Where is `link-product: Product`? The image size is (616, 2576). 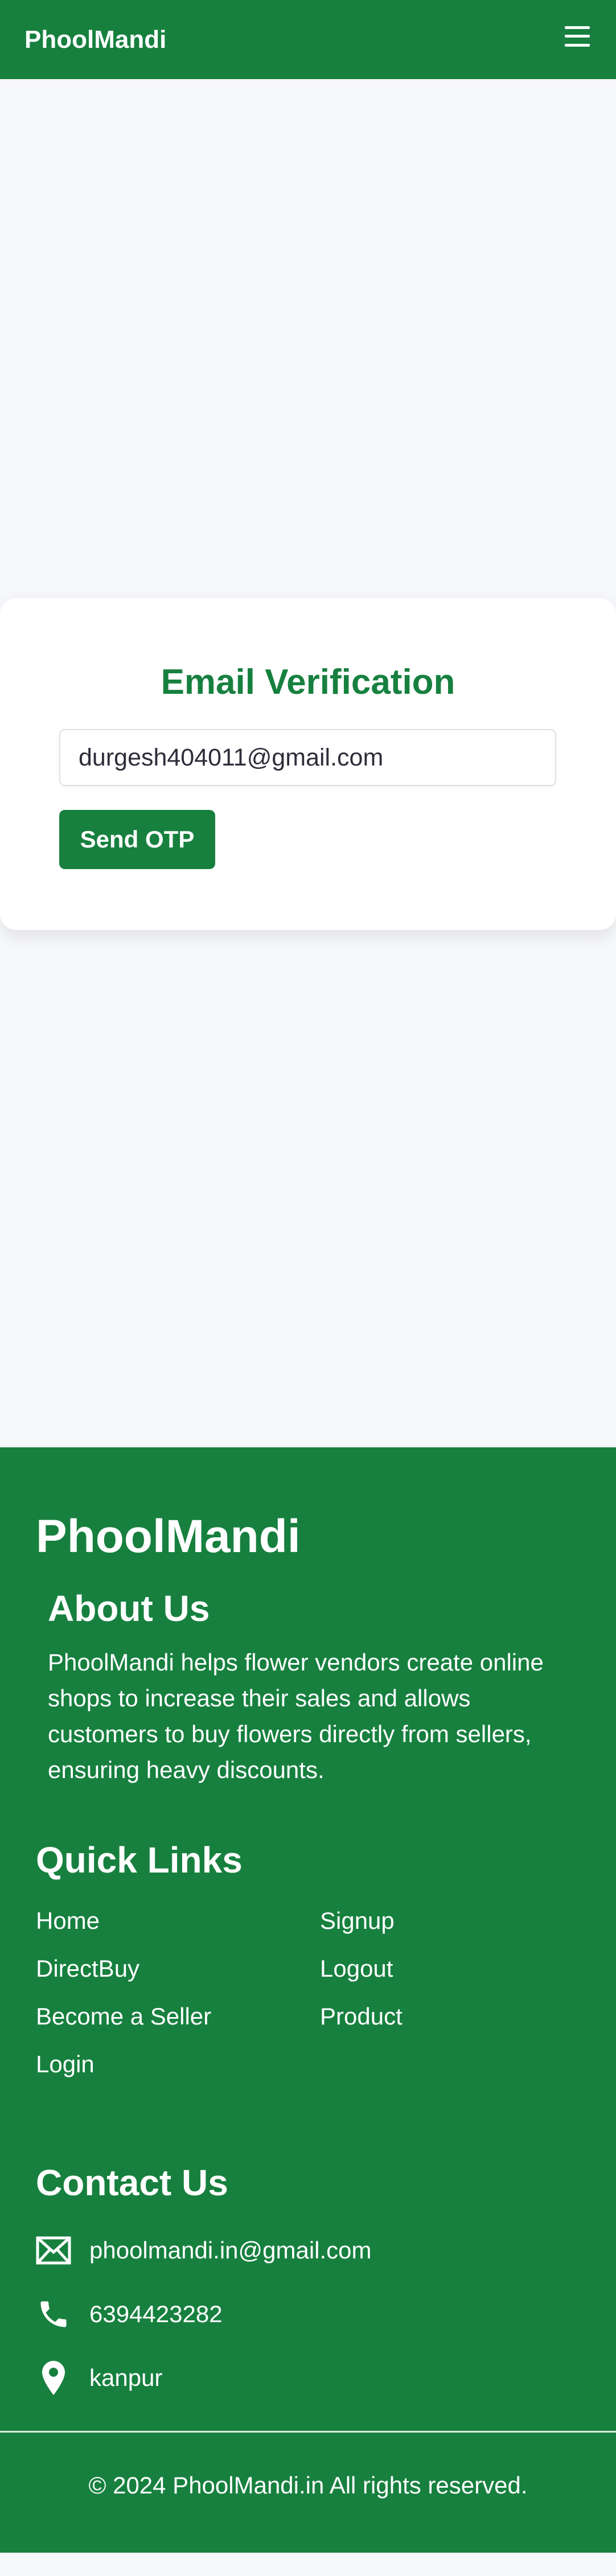
link-product: Product is located at coordinates (361, 2017).